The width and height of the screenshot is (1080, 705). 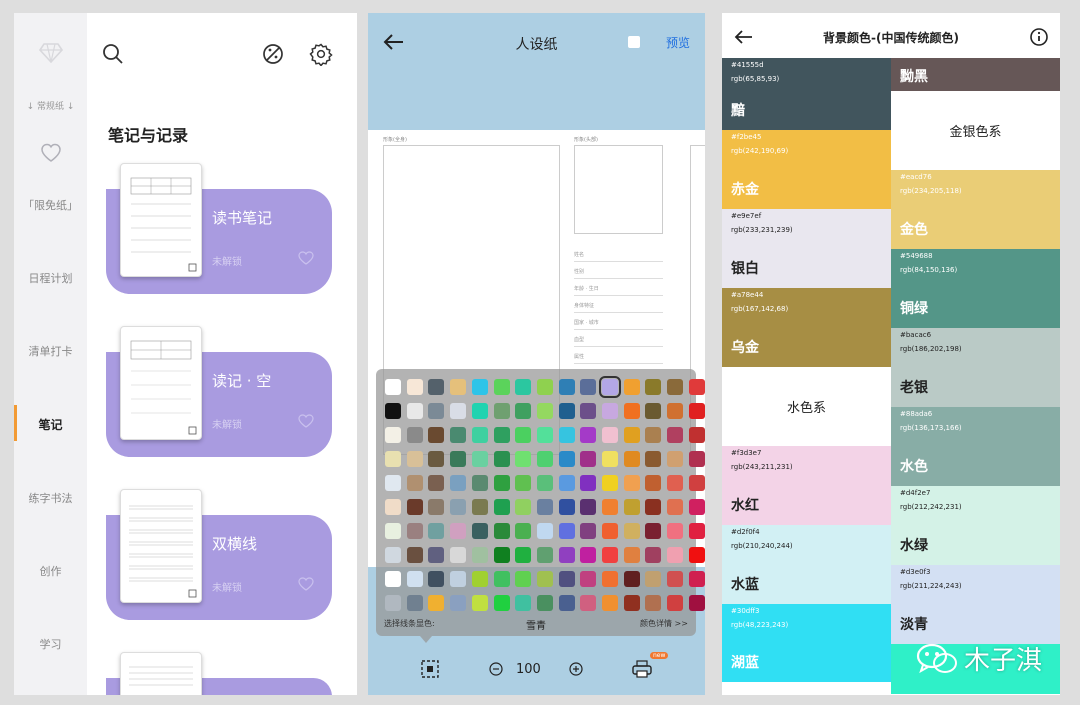 What do you see at coordinates (642, 669) in the screenshot?
I see `print-icon` at bounding box center [642, 669].